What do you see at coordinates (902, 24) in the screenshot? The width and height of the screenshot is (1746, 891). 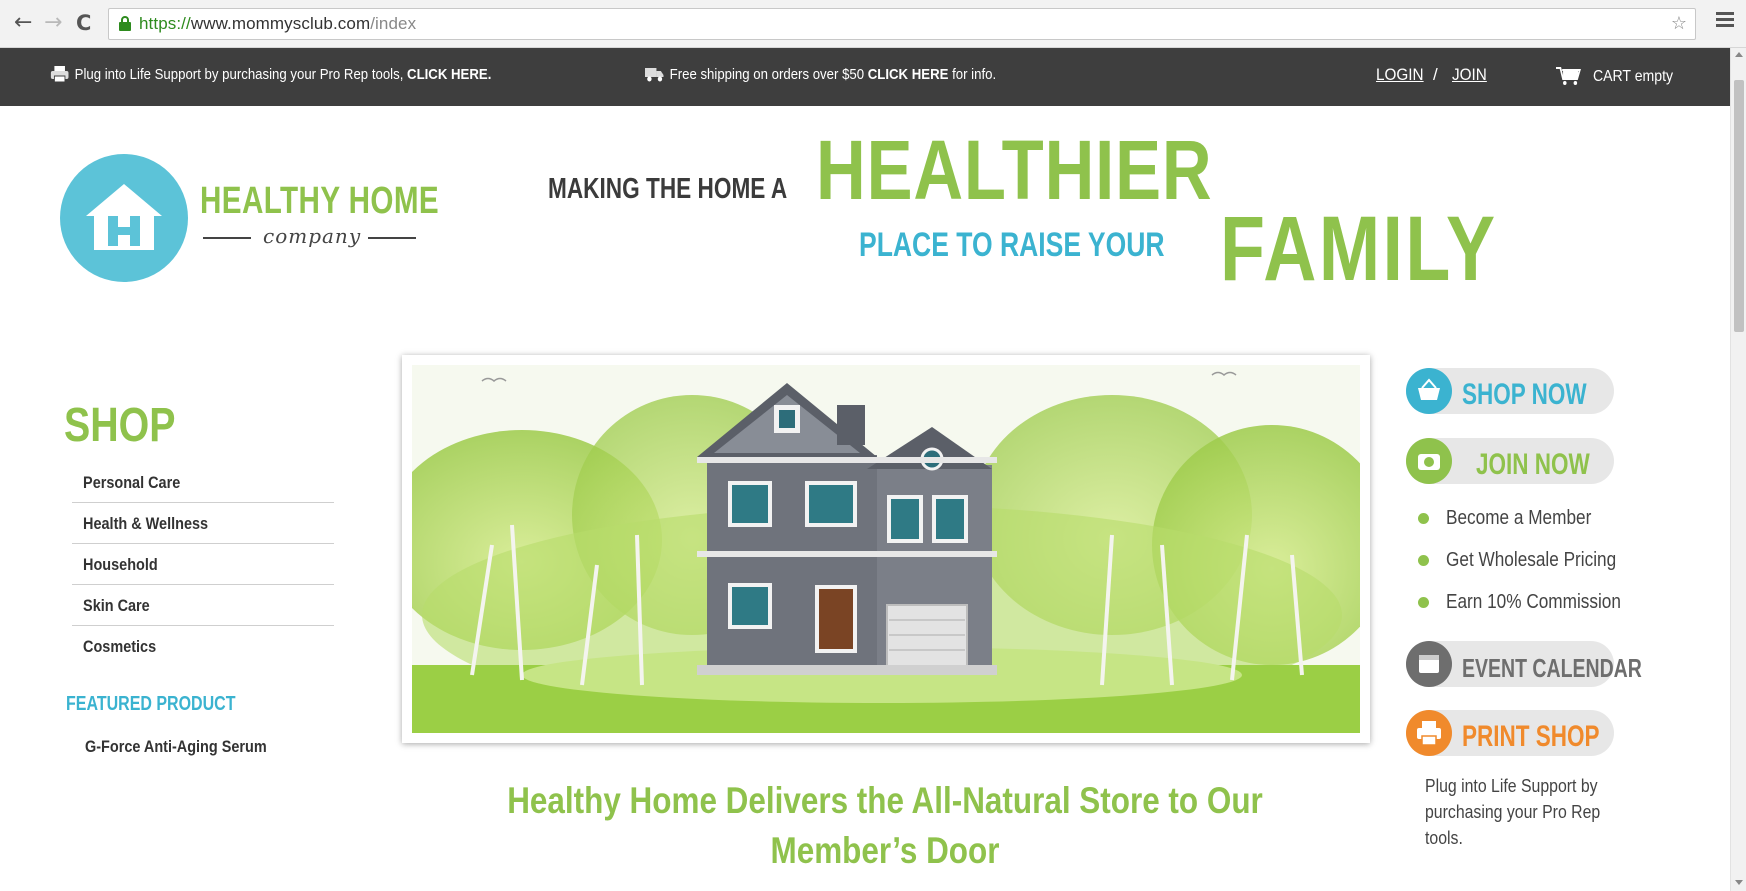 I see `address-bar: https://www.mommysclub.com/index ☆` at bounding box center [902, 24].